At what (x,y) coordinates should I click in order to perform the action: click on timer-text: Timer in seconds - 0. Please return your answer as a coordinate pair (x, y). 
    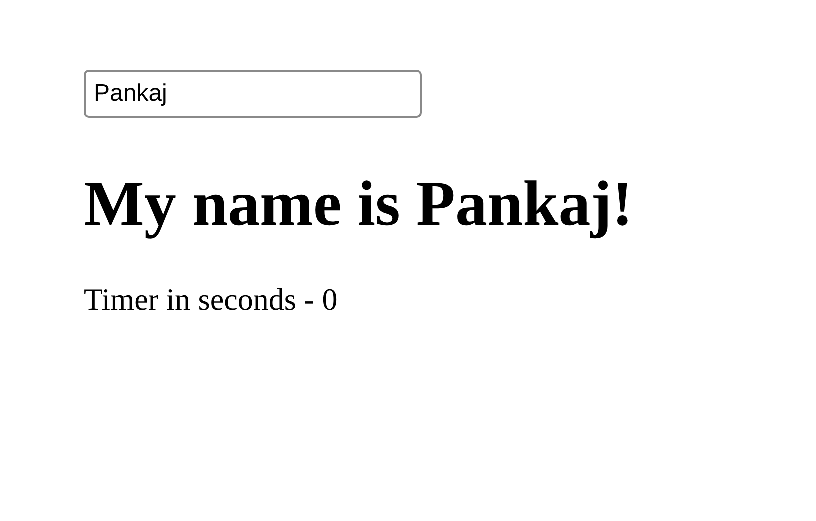
    Looking at the image, I should click on (211, 299).